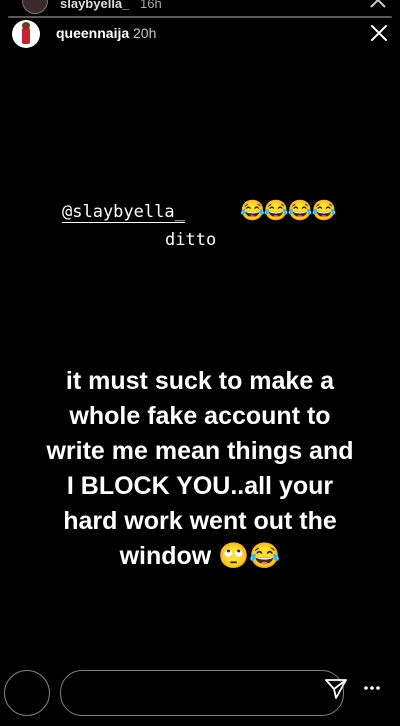 This screenshot has width=400, height=726. What do you see at coordinates (200, 486) in the screenshot?
I see `caption-line: I BLOCK YOU..all your` at bounding box center [200, 486].